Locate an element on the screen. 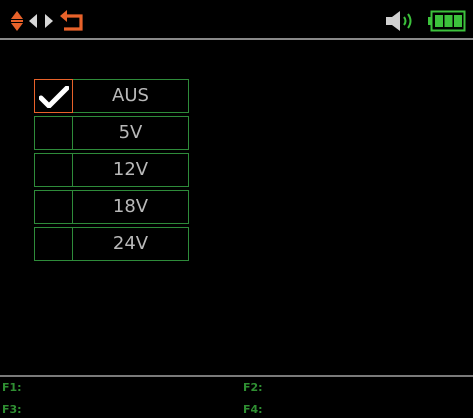 The height and width of the screenshot is (418, 473). battery-icon is located at coordinates (447, 21).